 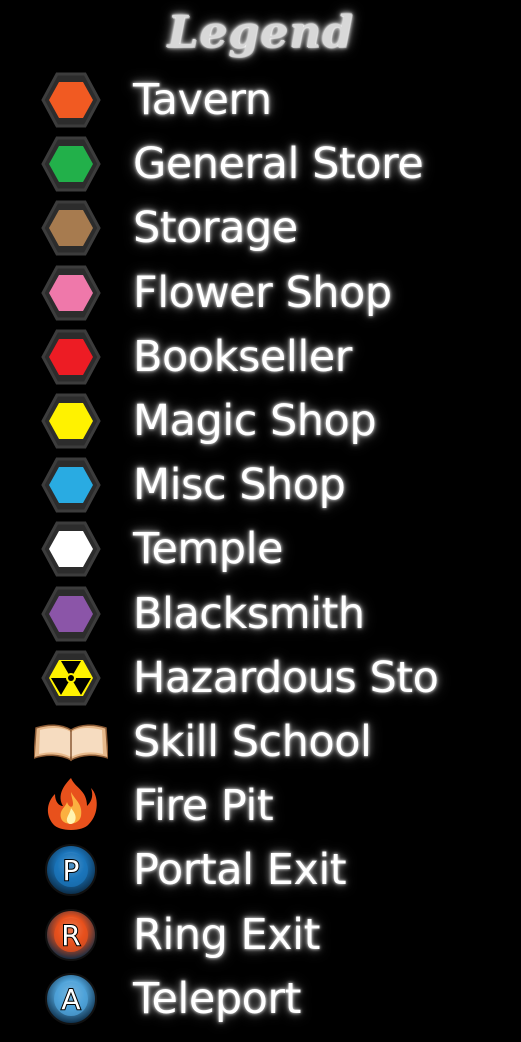 I want to click on yellow-hexagon-icon, so click(x=71, y=421).